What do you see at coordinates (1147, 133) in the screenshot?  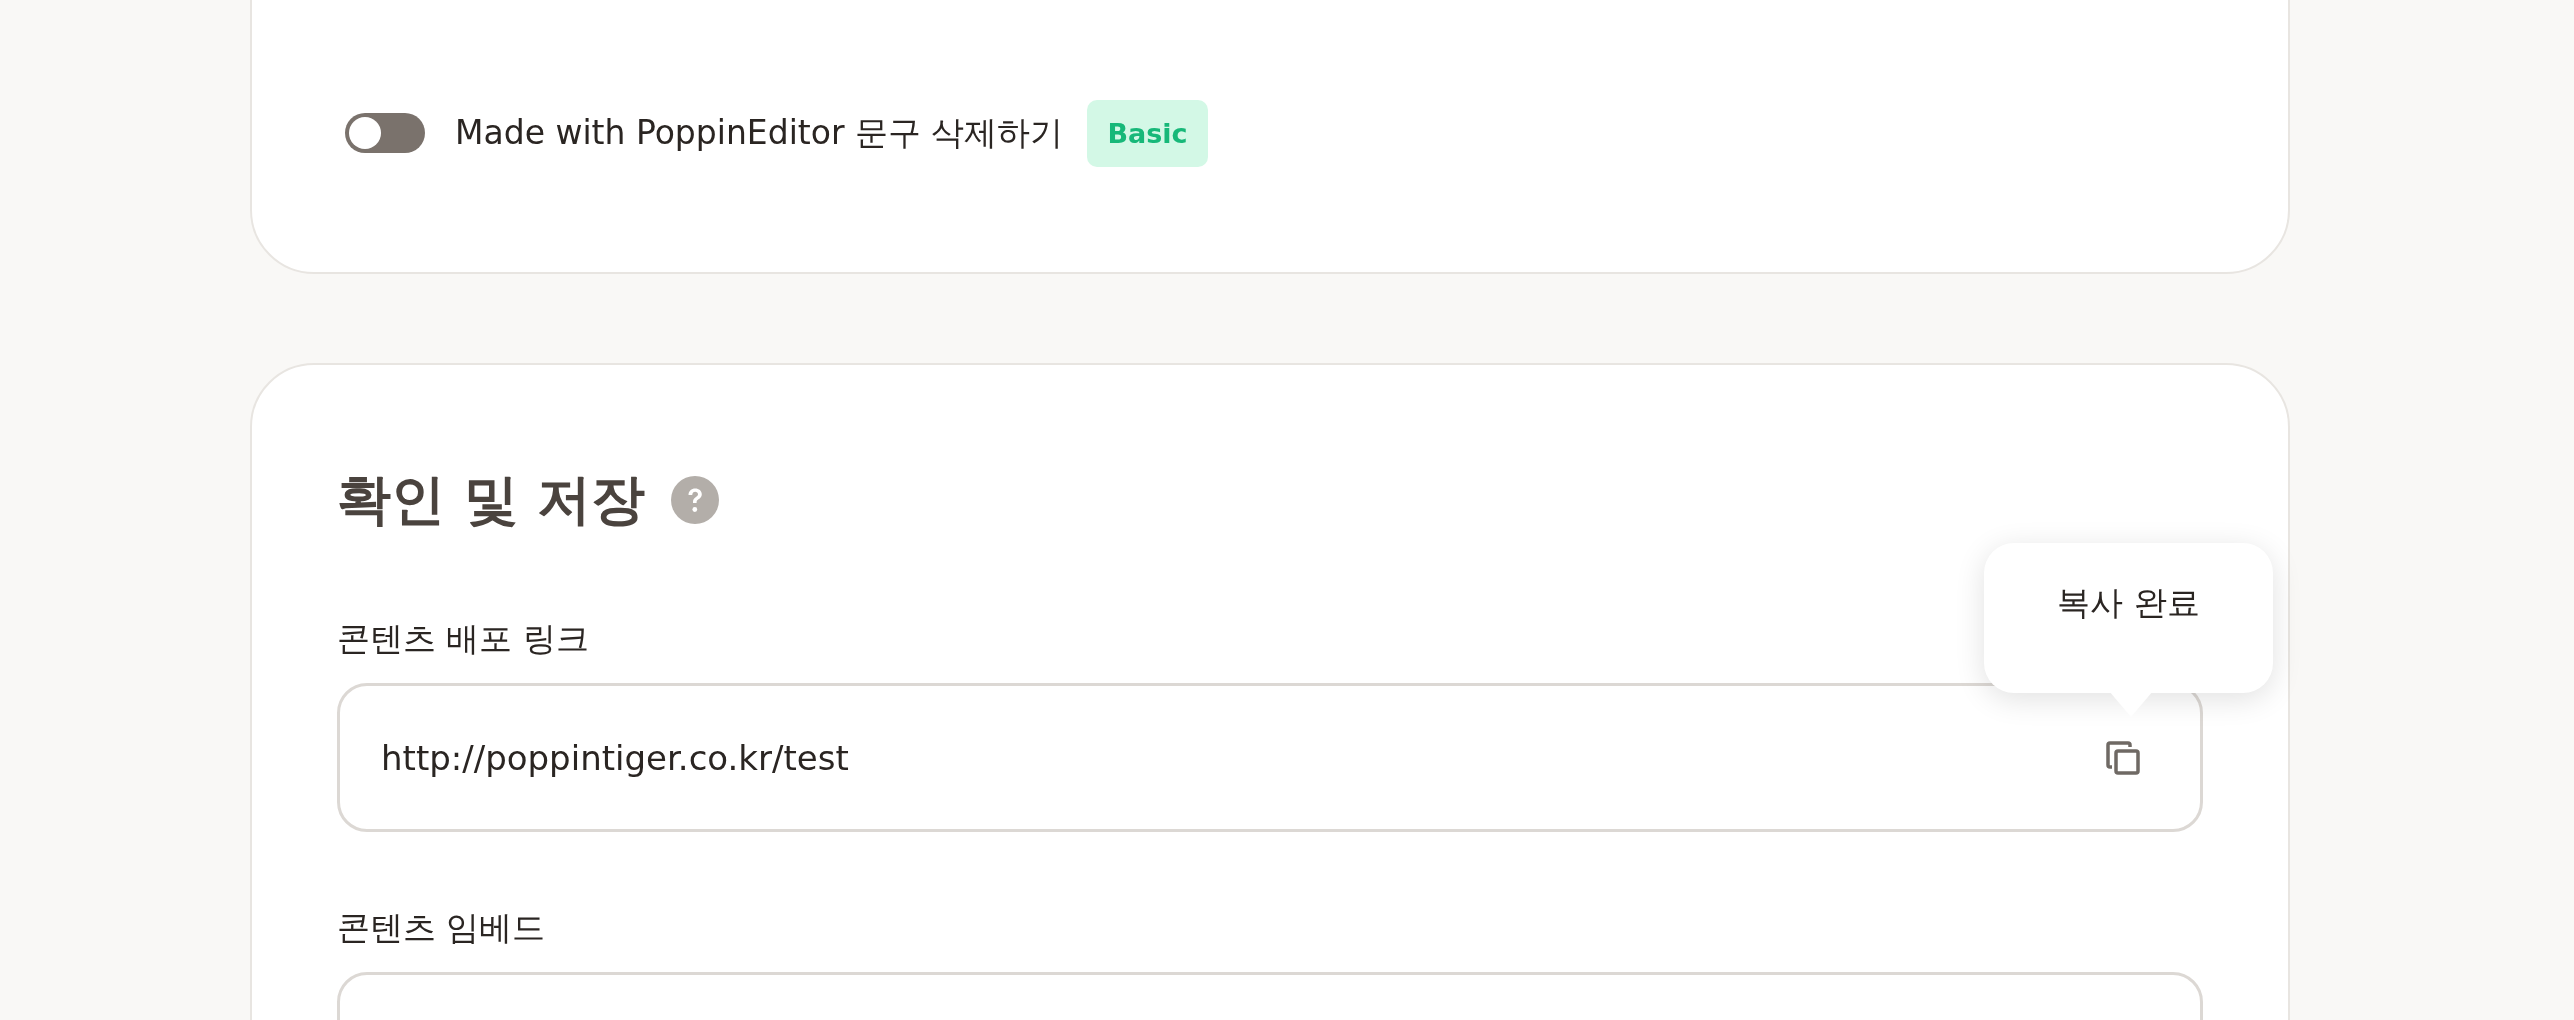 I see `plan-badge: Basic` at bounding box center [1147, 133].